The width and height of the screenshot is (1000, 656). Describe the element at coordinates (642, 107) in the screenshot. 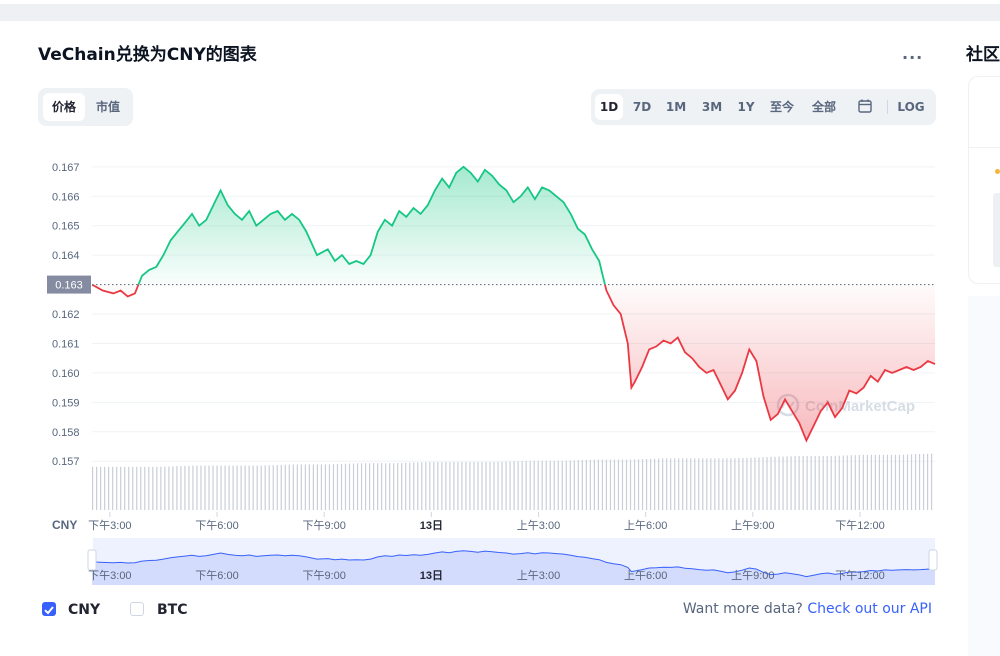

I see `range-7d: 7D` at that location.